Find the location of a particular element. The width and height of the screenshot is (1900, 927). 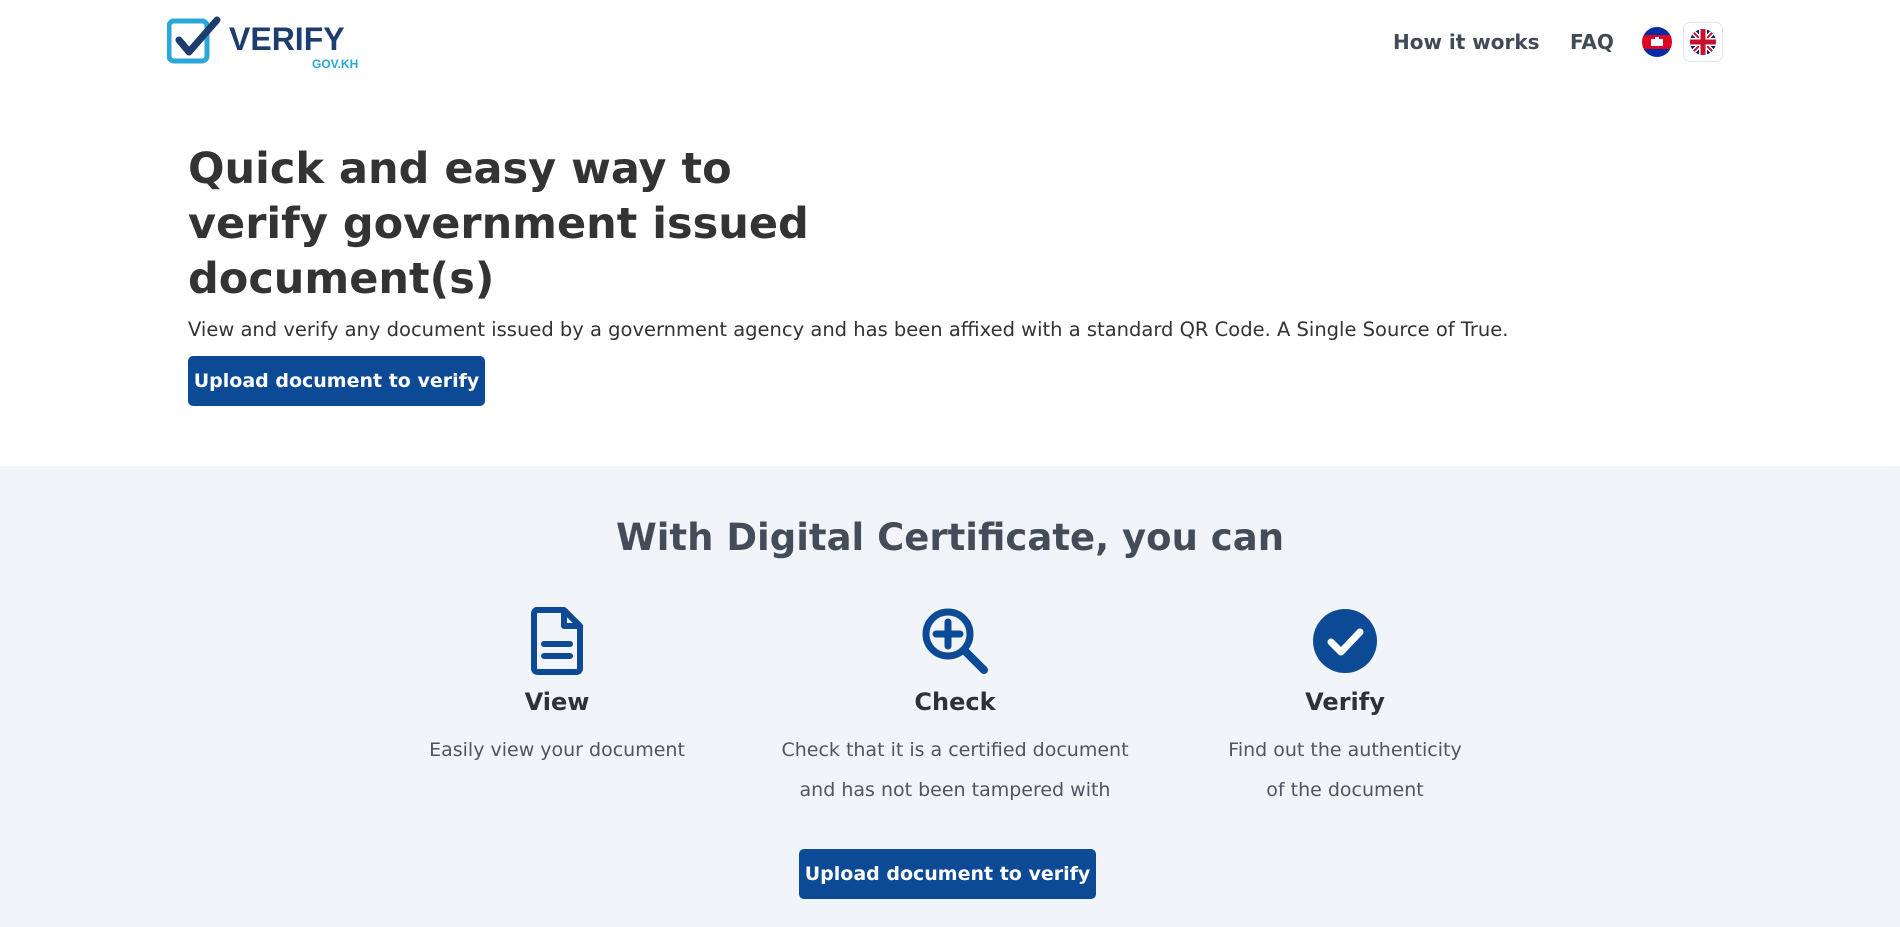

feature-desc-line: Check that it is a certified document is located at coordinates (955, 750).